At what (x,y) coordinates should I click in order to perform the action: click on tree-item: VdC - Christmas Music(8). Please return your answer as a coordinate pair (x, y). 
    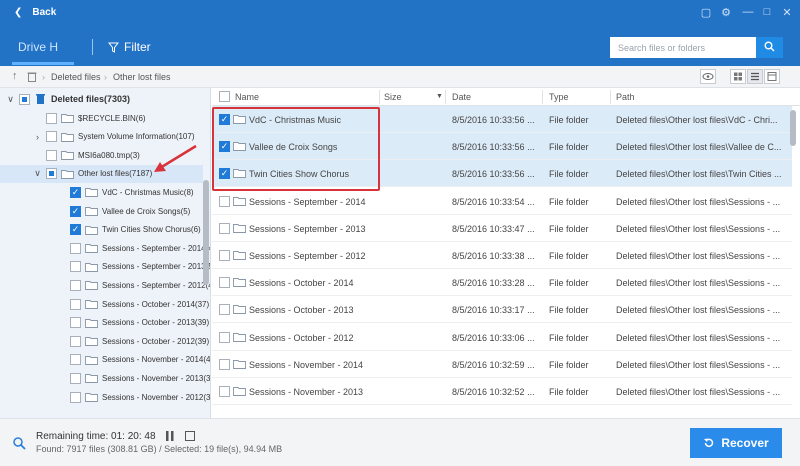
    Looking at the image, I should click on (132, 192).